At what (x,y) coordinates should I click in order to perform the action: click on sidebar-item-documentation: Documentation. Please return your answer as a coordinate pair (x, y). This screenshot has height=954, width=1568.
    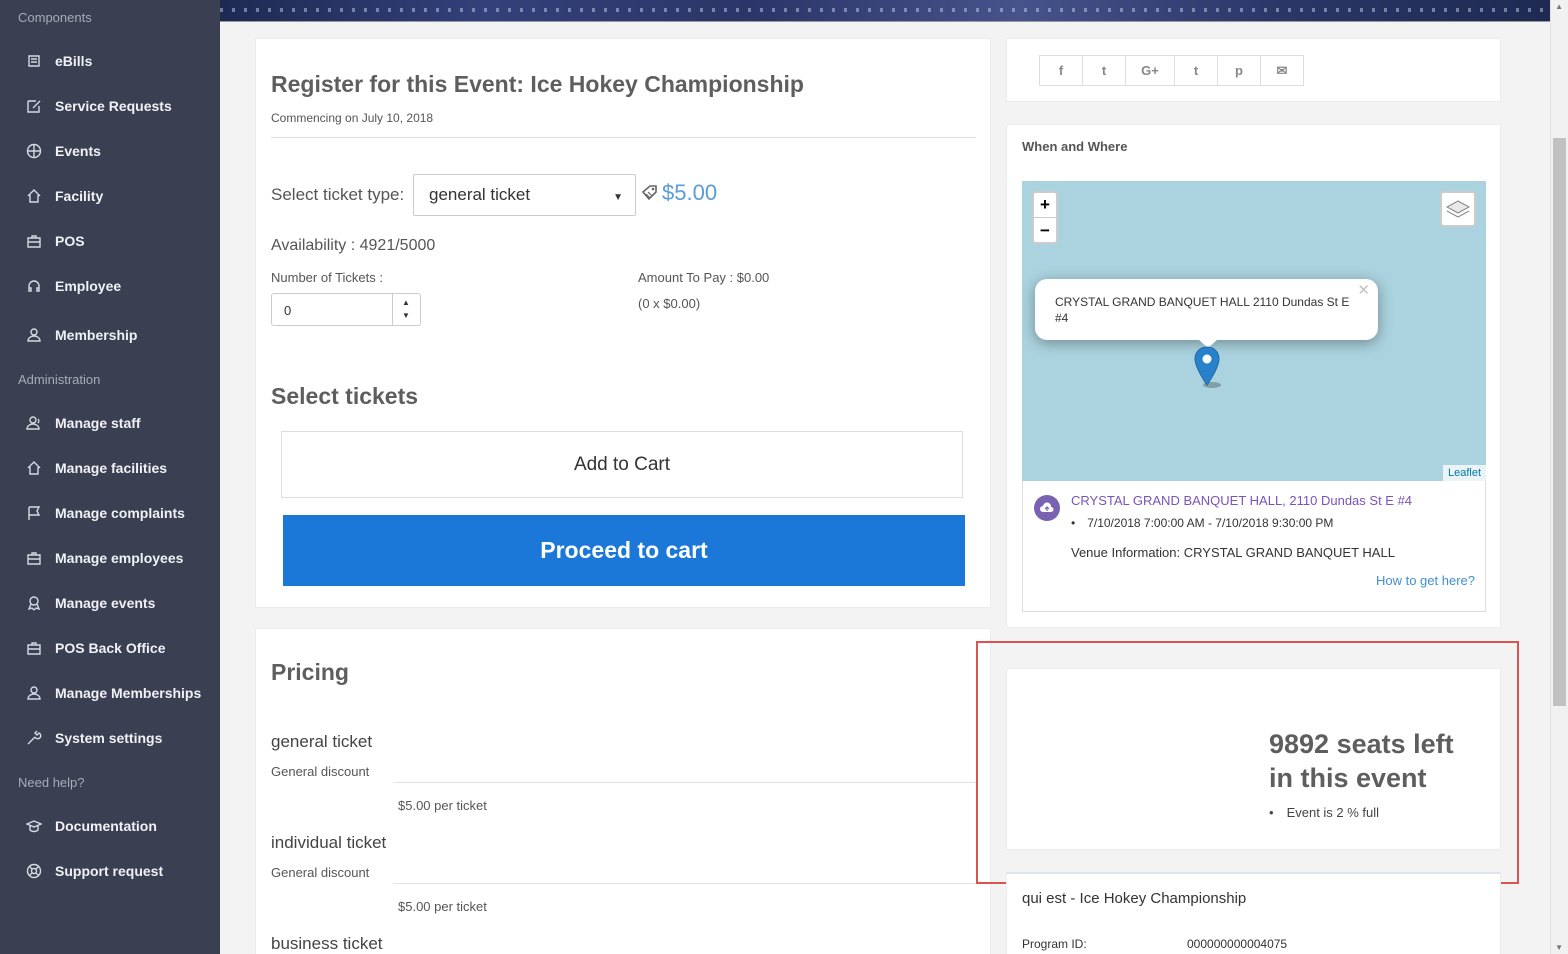
    Looking at the image, I should click on (110, 826).